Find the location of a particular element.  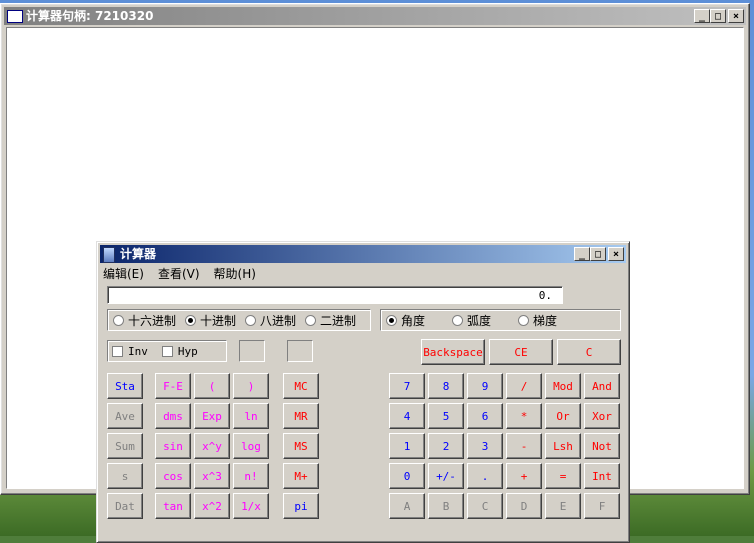

keypad-button: = is located at coordinates (563, 476).